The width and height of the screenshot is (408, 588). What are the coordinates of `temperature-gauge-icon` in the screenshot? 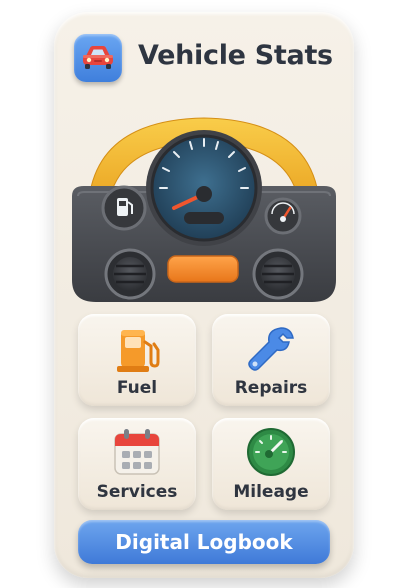 It's located at (283, 216).